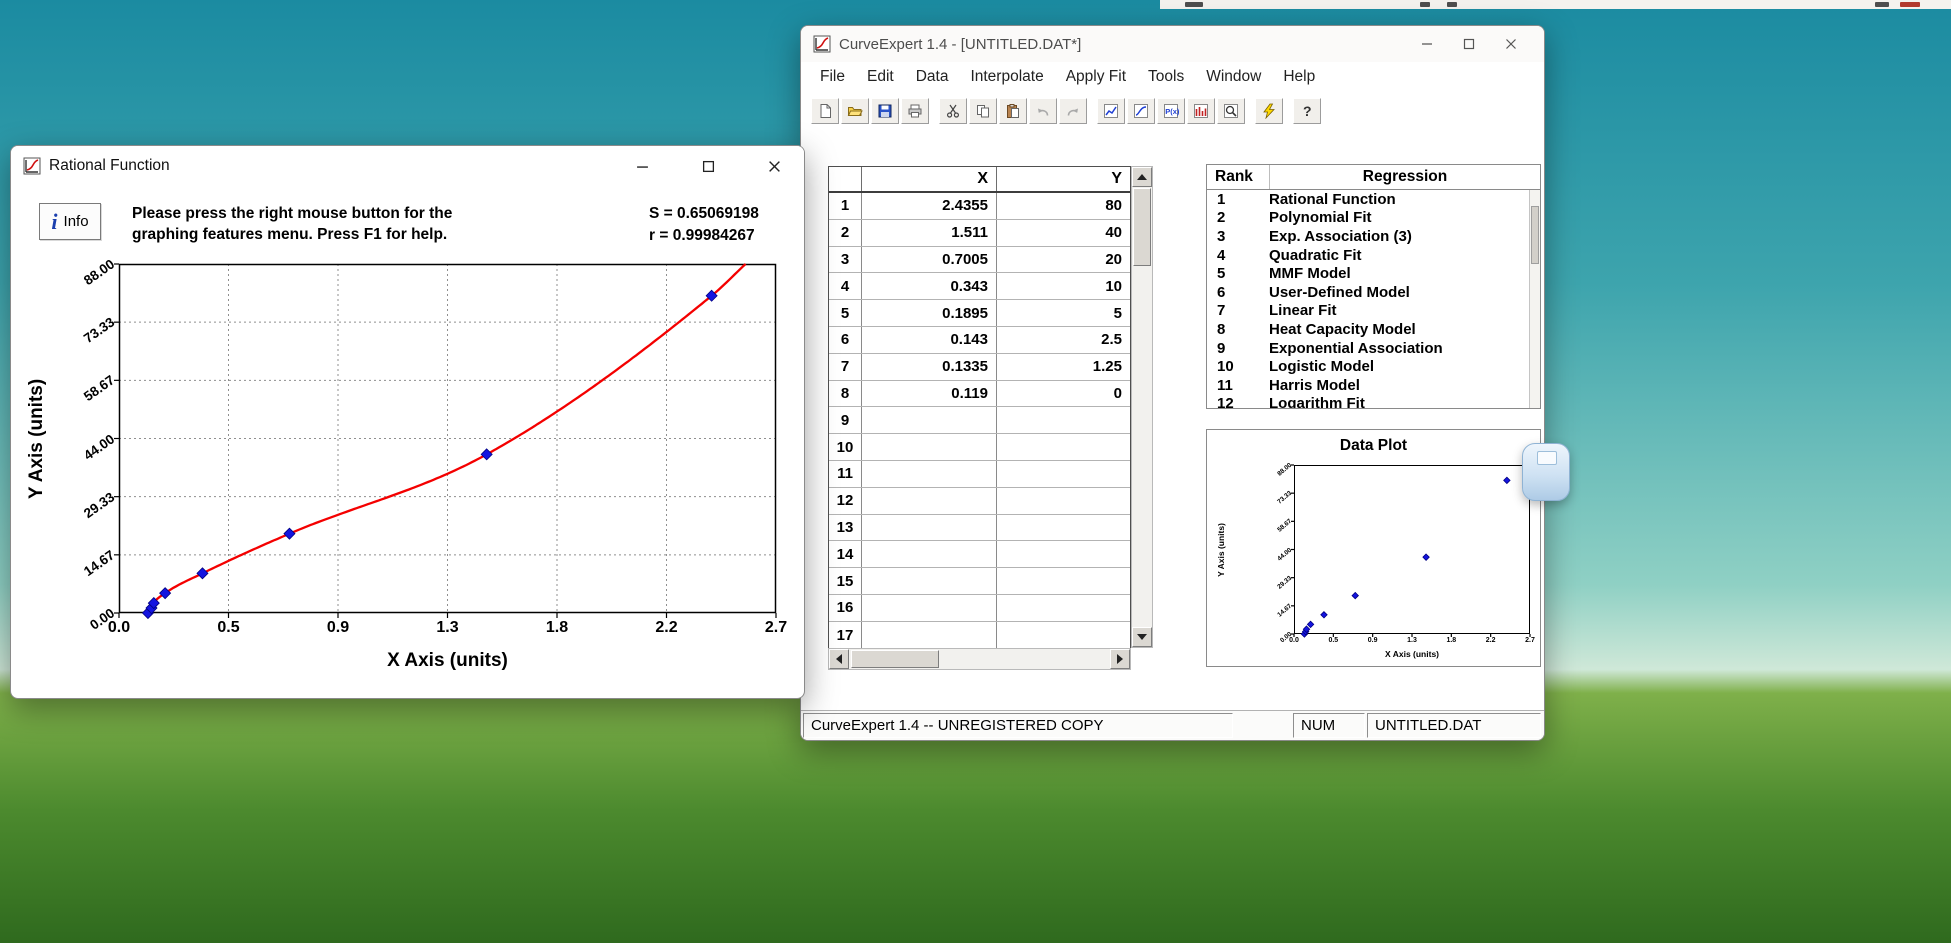 Image resolution: width=1951 pixels, height=943 pixels. Describe the element at coordinates (1201, 111) in the screenshot. I see `rank-fits-button` at that location.